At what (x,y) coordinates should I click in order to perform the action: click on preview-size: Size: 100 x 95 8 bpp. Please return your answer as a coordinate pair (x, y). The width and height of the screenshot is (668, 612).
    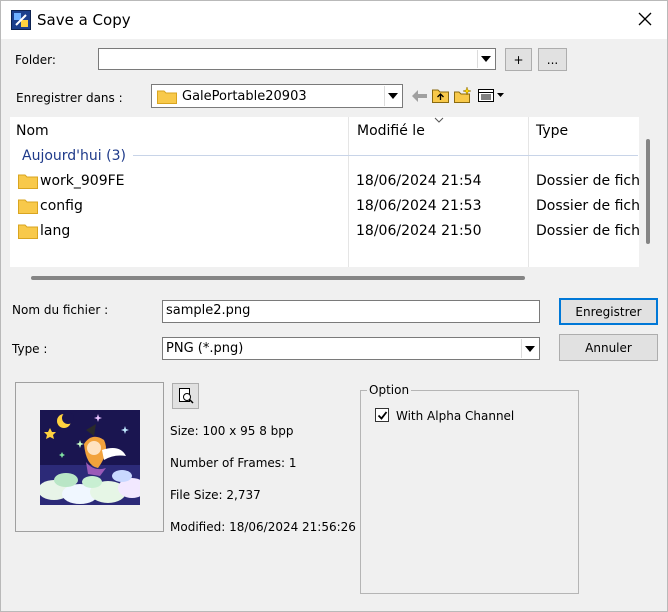
    Looking at the image, I should click on (232, 431).